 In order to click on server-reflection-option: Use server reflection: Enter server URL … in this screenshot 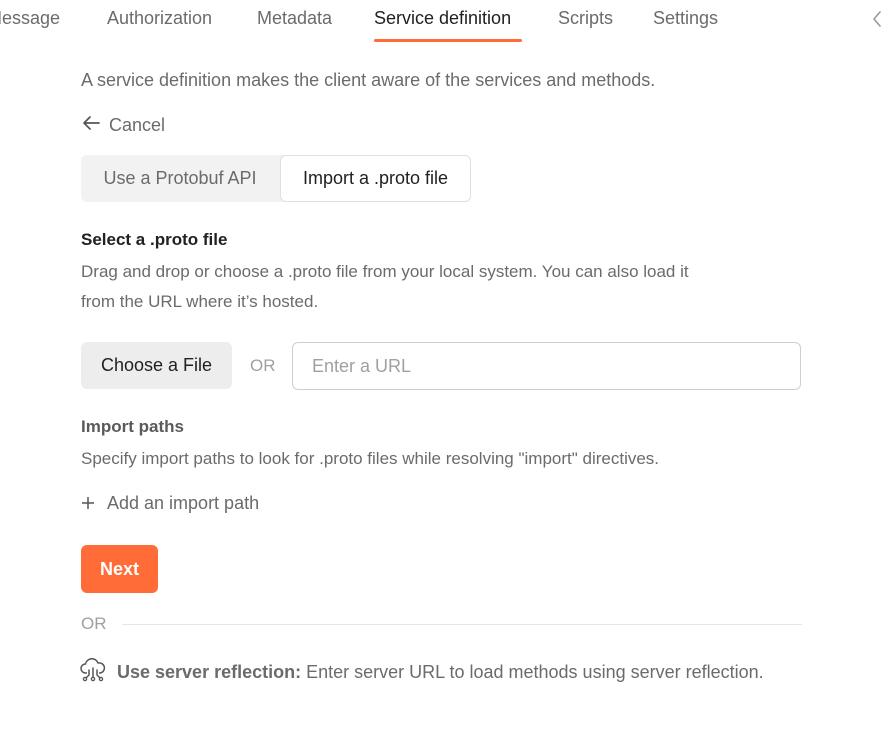, I will do `click(422, 672)`.